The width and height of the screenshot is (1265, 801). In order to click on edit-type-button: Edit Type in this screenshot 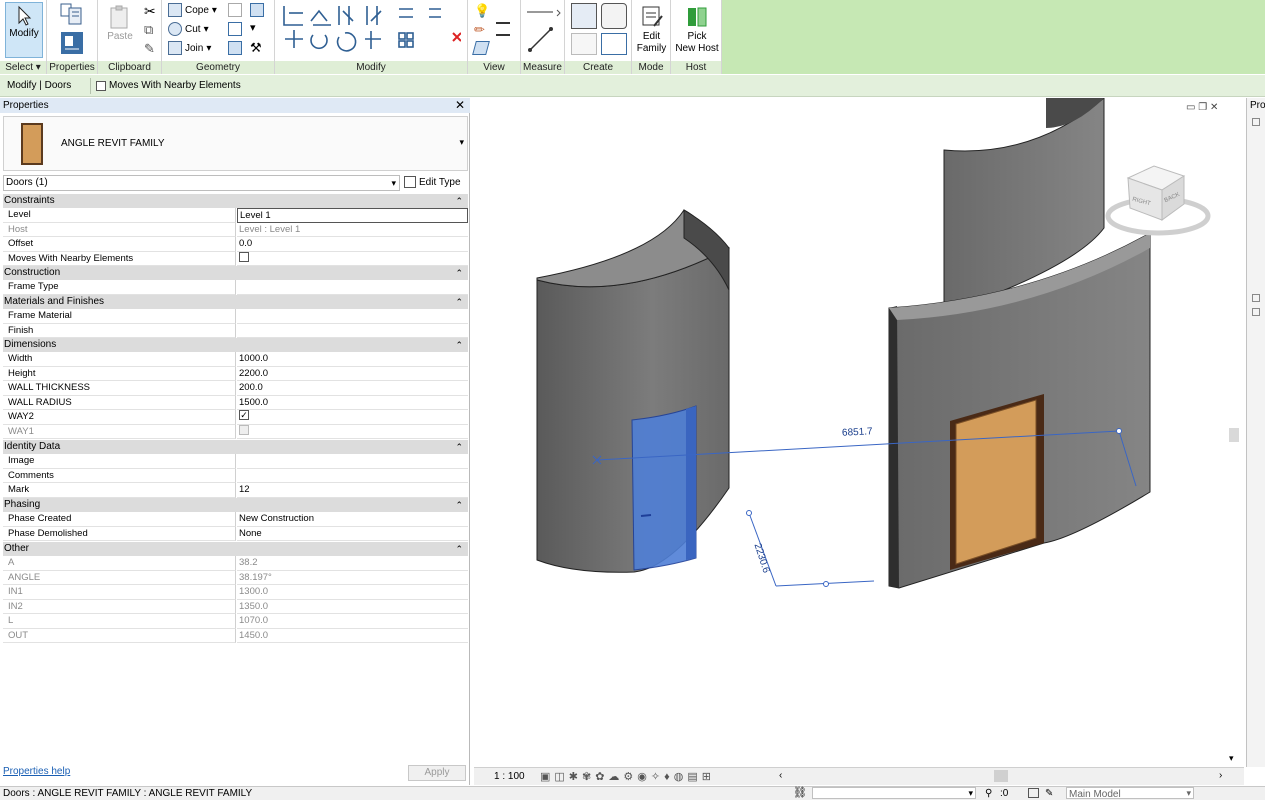, I will do `click(436, 183)`.